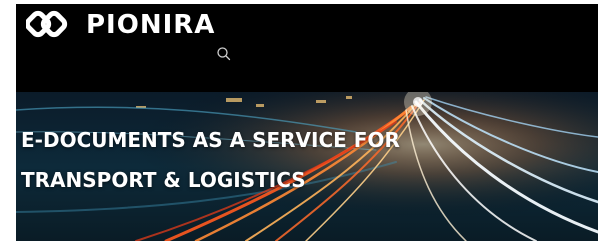  Describe the element at coordinates (210, 140) in the screenshot. I see `hero-title-line-1: E-DOCUMENTS AS A SERVICE FOR` at that location.